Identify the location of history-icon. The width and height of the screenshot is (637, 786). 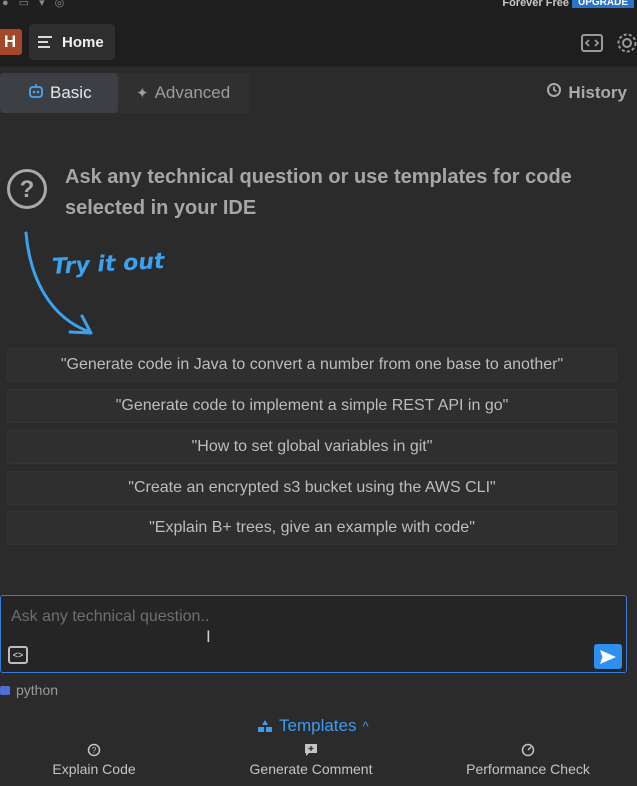
(554, 92).